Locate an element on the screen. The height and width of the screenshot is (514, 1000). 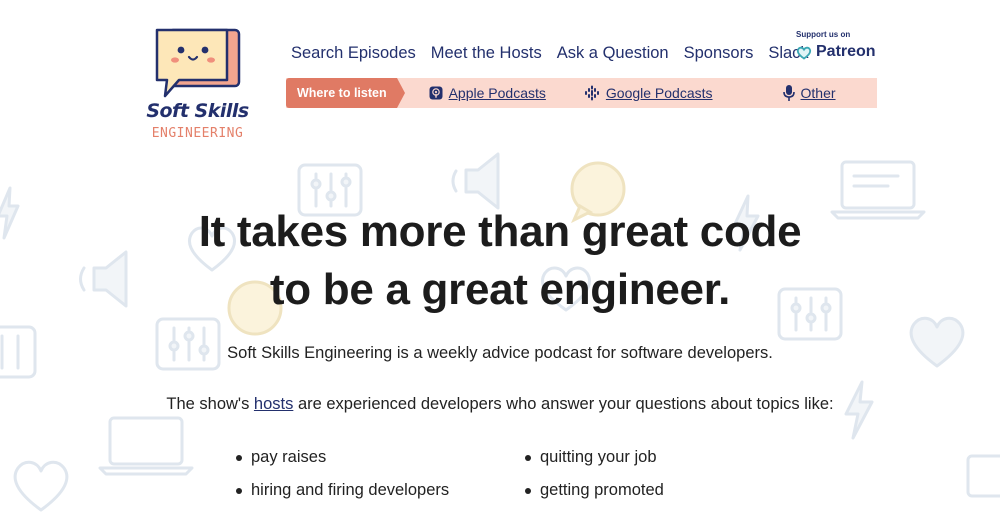
patreon-label: Patreon is located at coordinates (846, 51).